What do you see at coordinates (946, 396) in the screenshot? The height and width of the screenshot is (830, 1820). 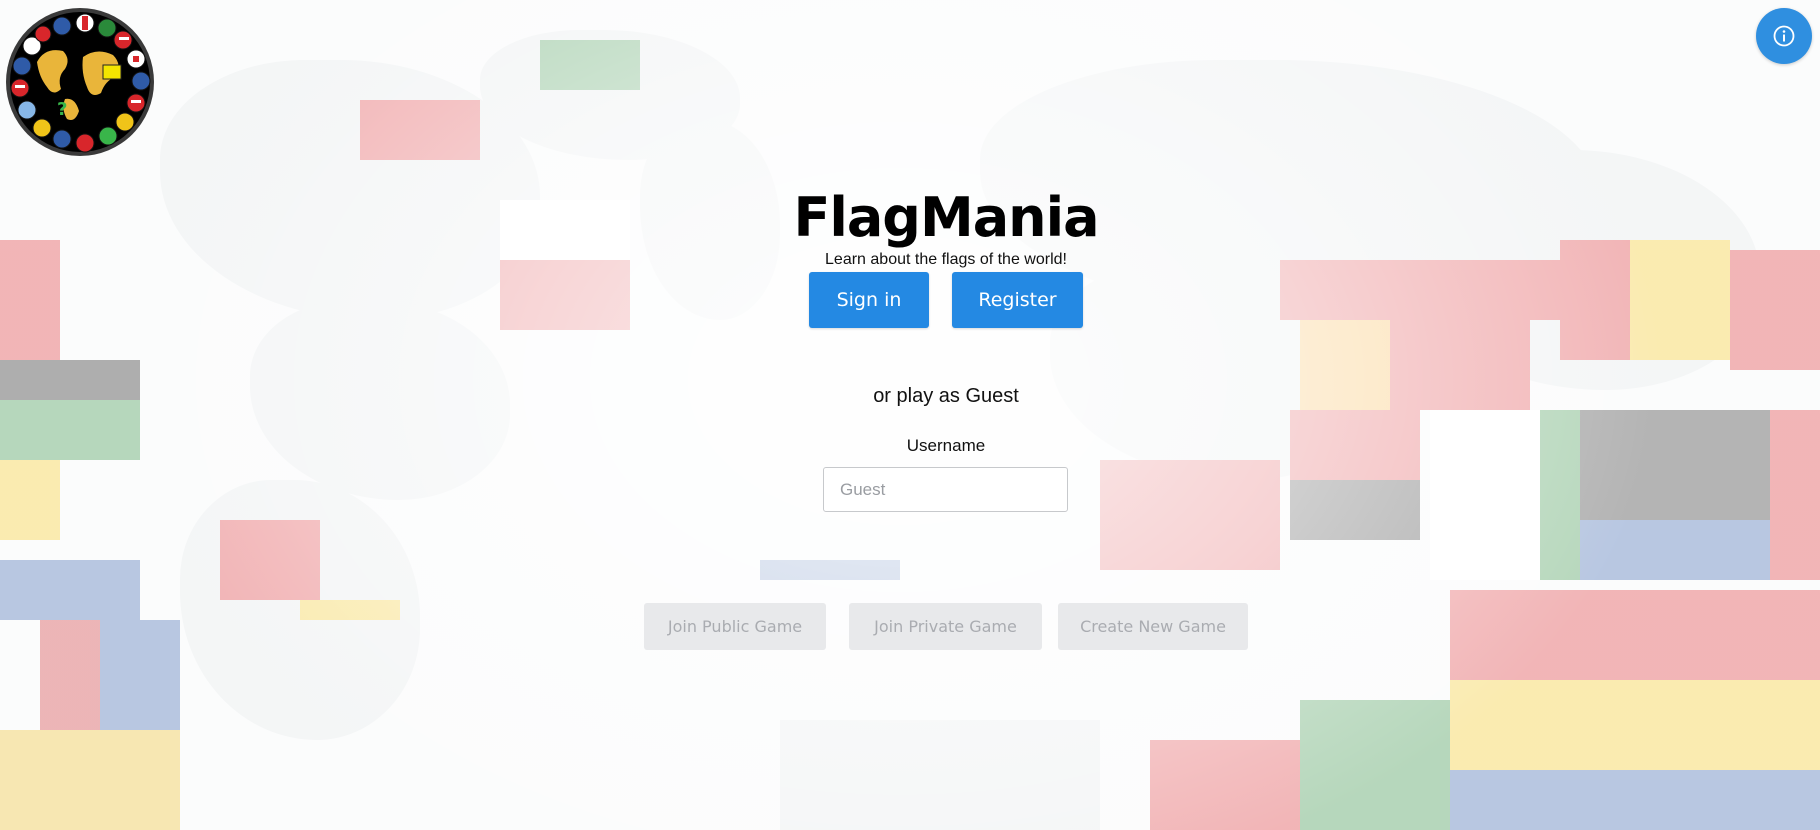 I see `guest-prompt: or play as Guest` at bounding box center [946, 396].